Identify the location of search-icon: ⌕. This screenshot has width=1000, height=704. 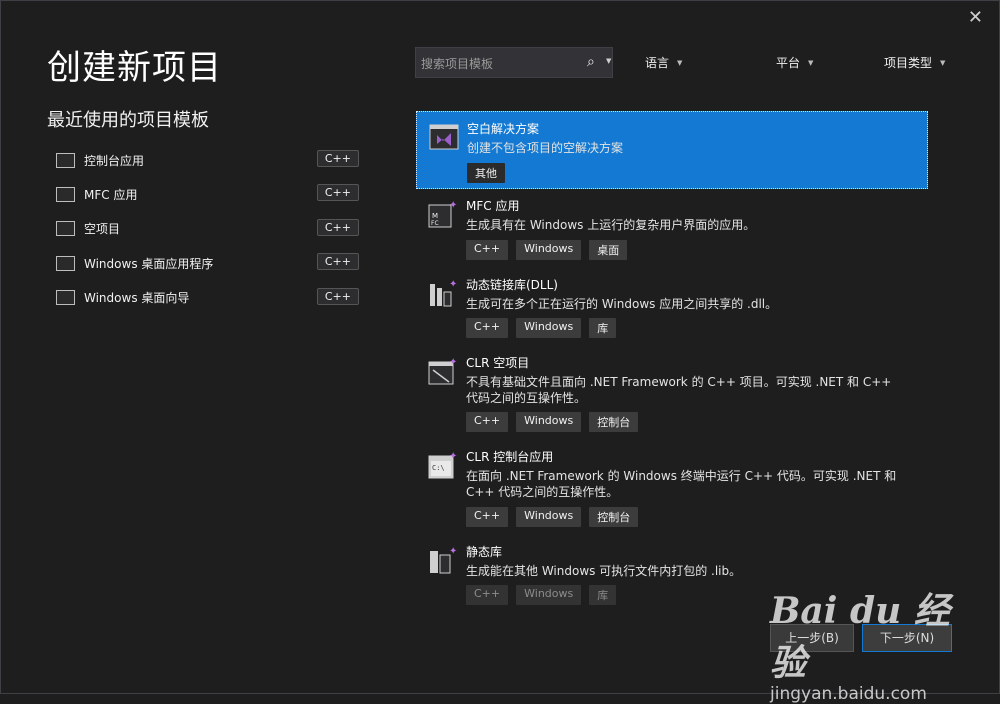
(591, 62).